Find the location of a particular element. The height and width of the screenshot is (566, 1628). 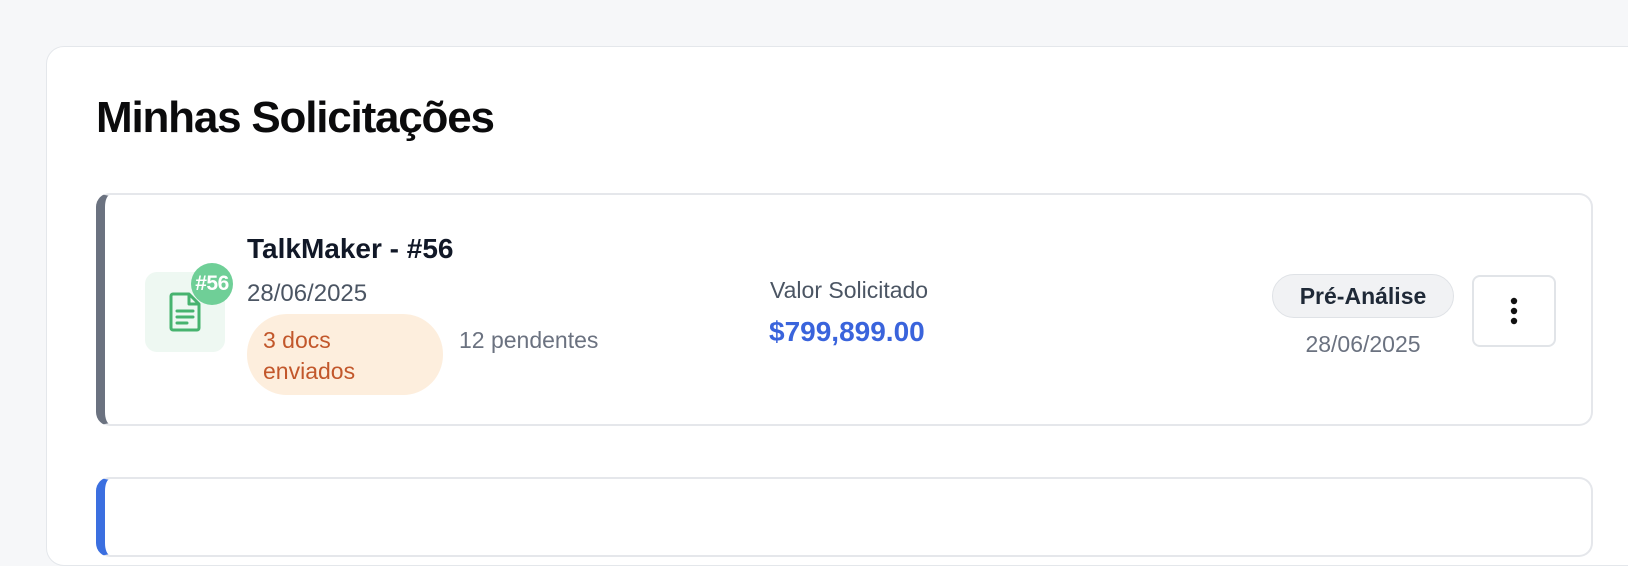

request-card is located at coordinates (844, 517).